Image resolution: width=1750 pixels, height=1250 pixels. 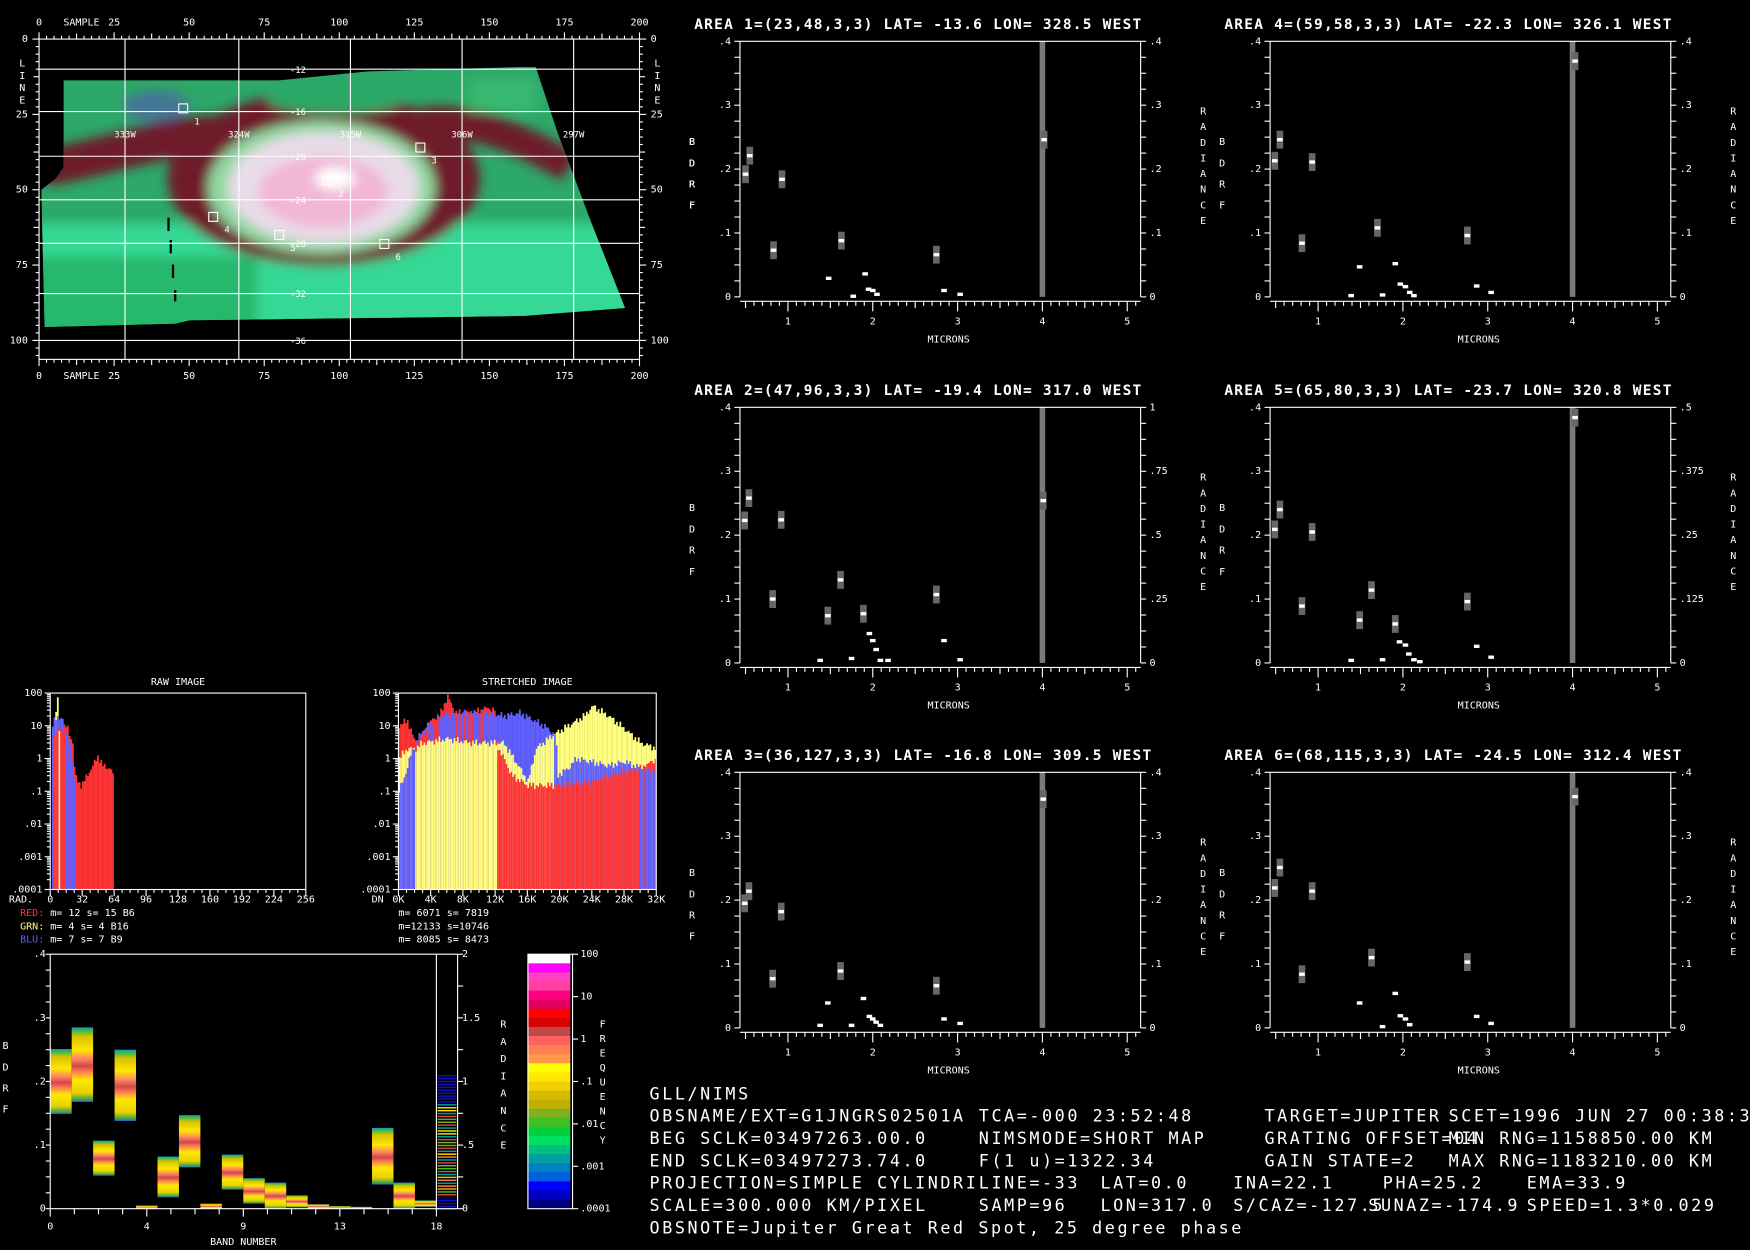 I want to click on wavelength-marker-bar, so click(x=1042, y=535).